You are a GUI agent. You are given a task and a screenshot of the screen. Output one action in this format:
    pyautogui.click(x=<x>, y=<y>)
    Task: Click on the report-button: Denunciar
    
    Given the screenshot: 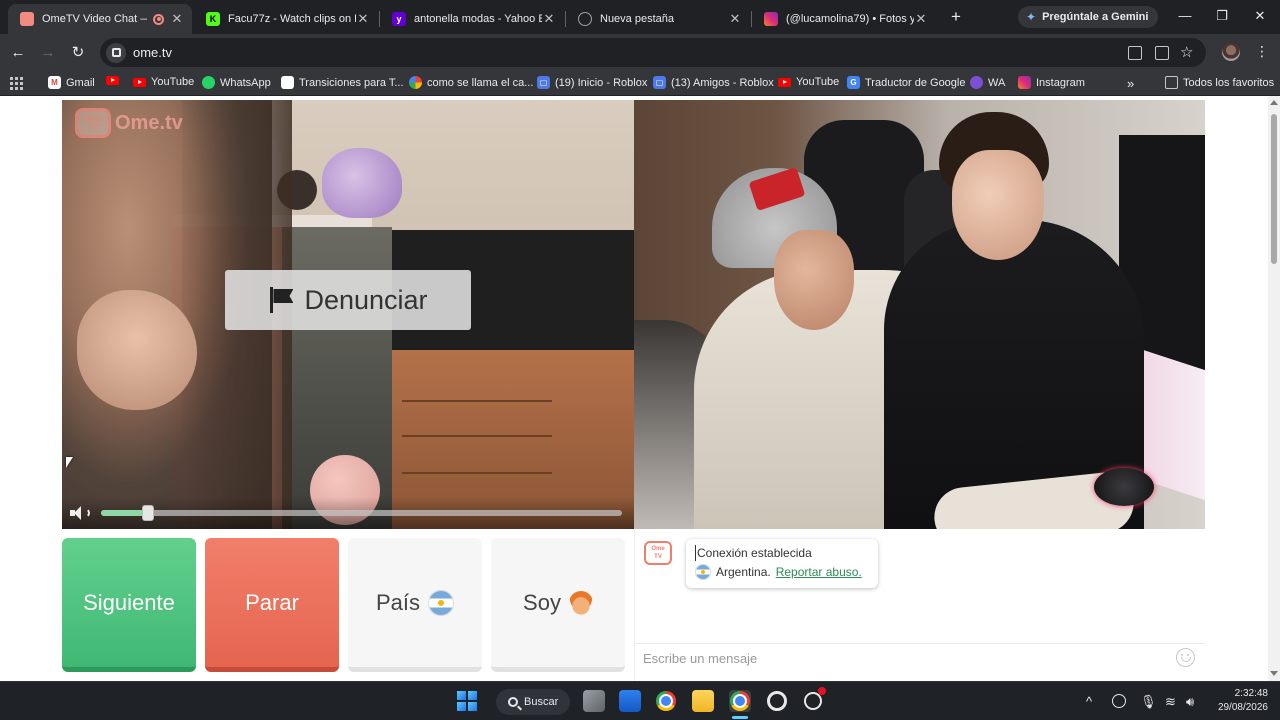 What is the action you would take?
    pyautogui.click(x=348, y=300)
    